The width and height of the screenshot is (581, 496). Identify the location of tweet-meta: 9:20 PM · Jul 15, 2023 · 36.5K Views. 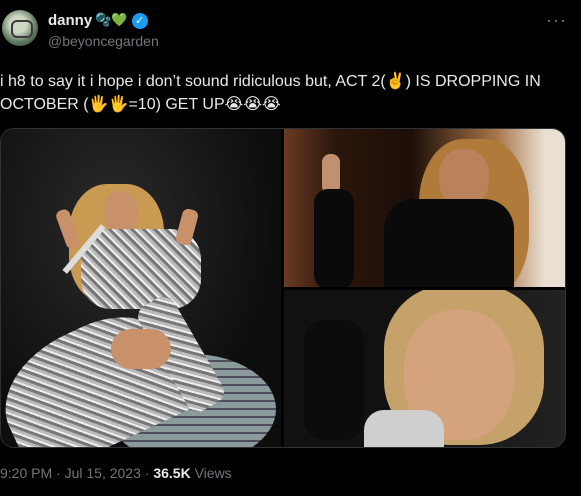
(116, 473).